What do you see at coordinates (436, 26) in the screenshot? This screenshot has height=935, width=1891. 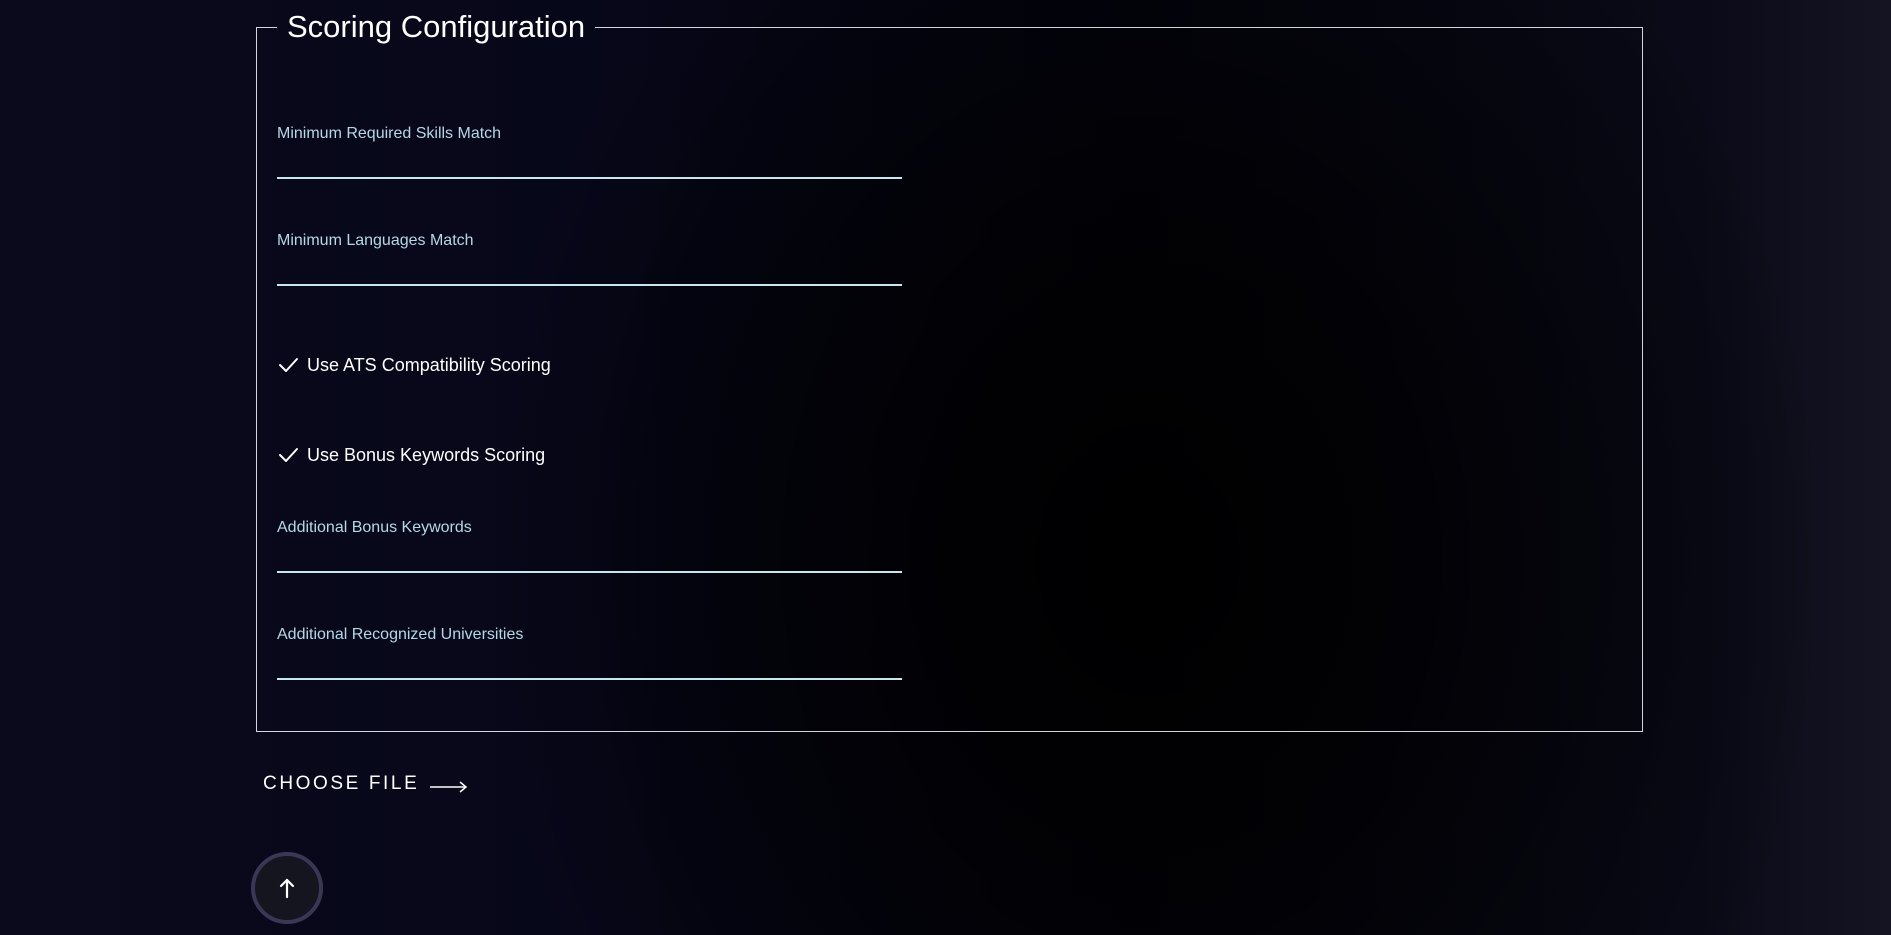 I see `panel-title: Scoring Configuration` at bounding box center [436, 26].